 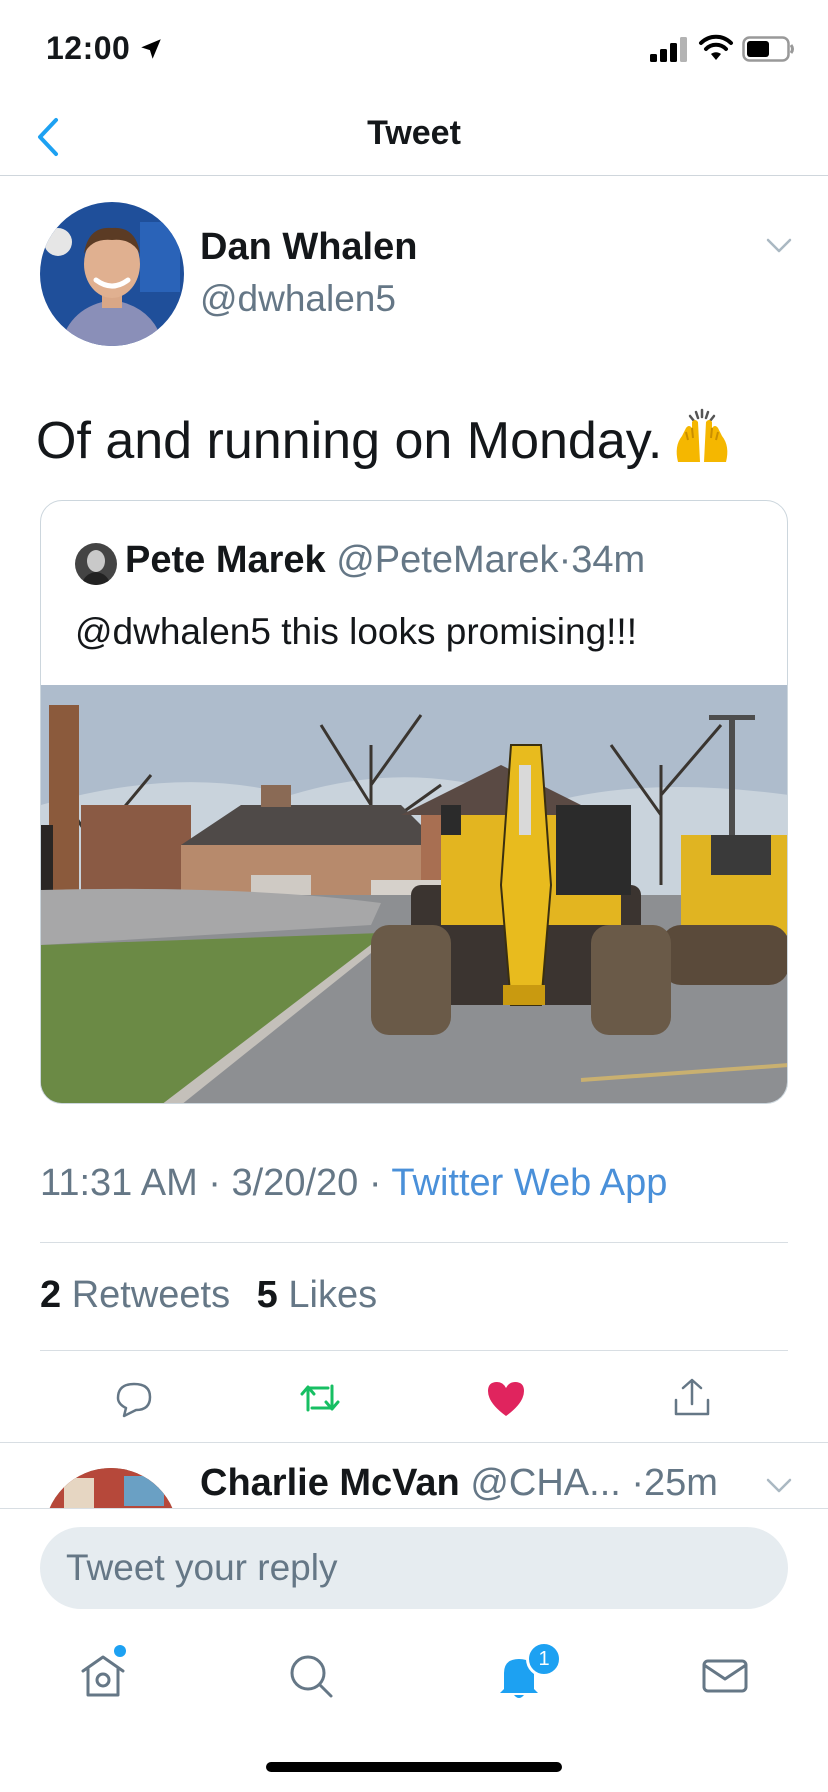 I want to click on author-handle: @dwhalen5, so click(x=298, y=299).